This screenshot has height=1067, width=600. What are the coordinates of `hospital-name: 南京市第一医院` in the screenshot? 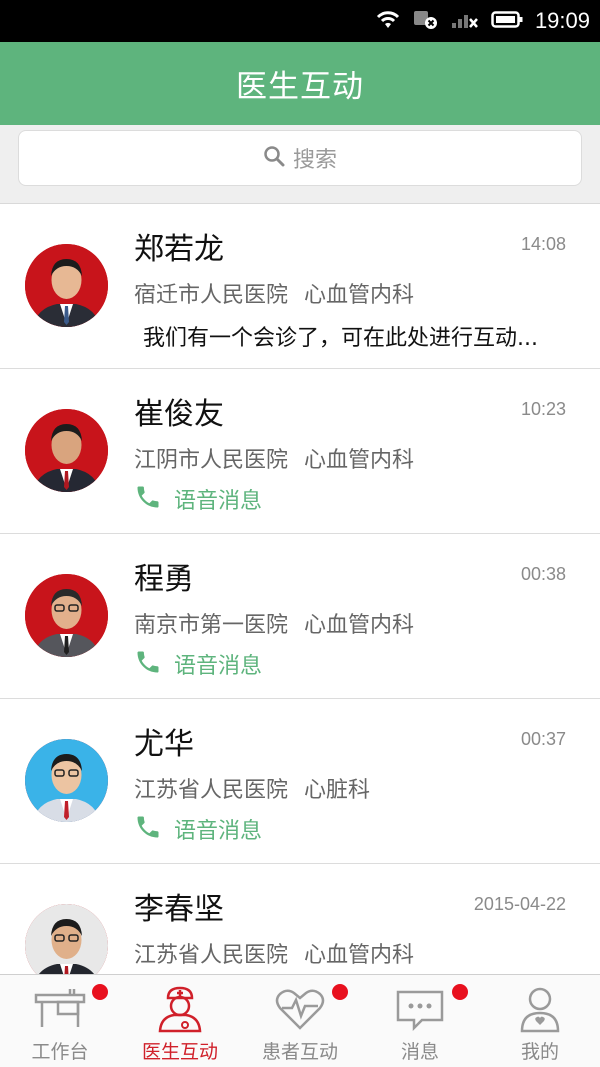 It's located at (211, 625).